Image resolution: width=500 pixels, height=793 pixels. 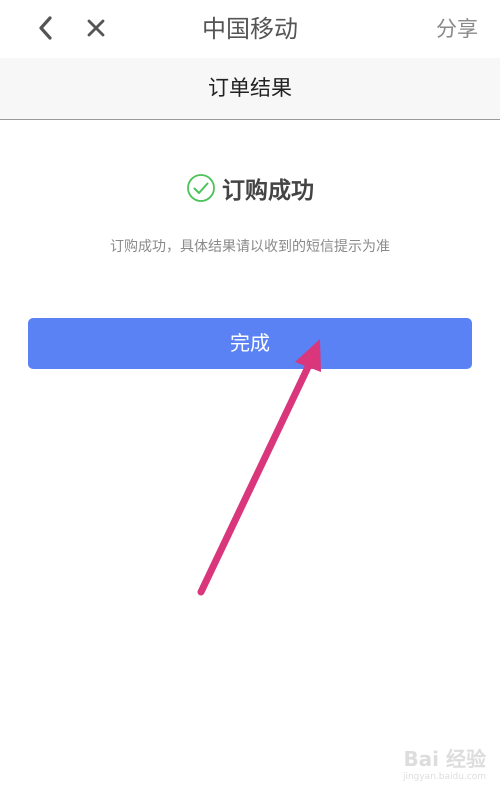 I want to click on chevron-left-icon, so click(x=45, y=28).